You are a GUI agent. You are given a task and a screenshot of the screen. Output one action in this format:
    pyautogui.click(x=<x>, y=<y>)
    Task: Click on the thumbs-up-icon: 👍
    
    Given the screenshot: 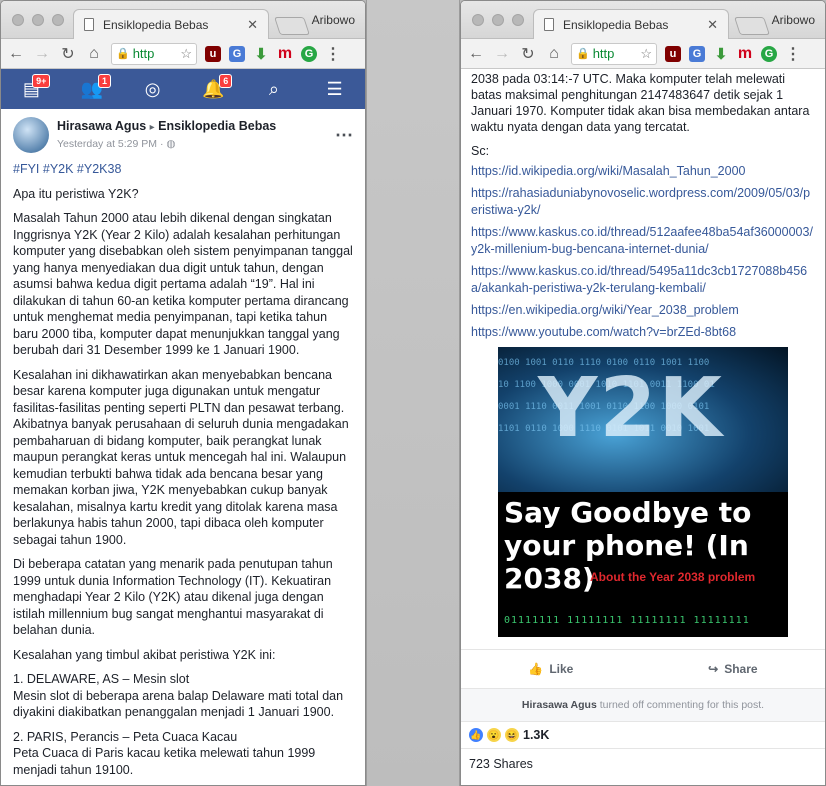 What is the action you would take?
    pyautogui.click(x=536, y=669)
    